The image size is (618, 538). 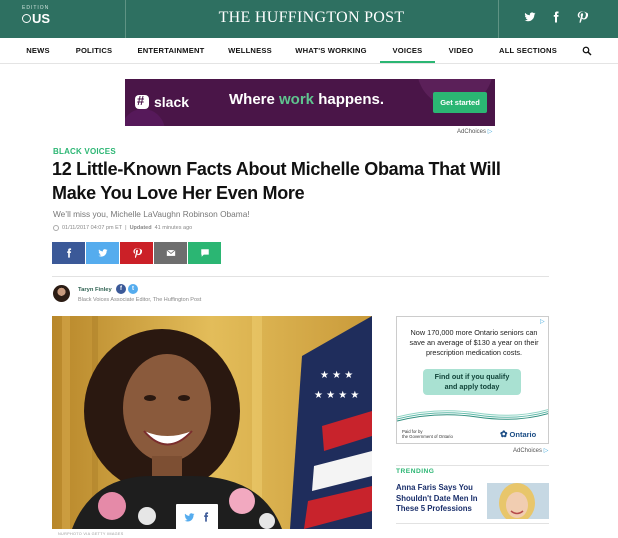 I want to click on sidebar-ad-disclaimer: Paid for by the Government of Ontario, so click(x=427, y=434).